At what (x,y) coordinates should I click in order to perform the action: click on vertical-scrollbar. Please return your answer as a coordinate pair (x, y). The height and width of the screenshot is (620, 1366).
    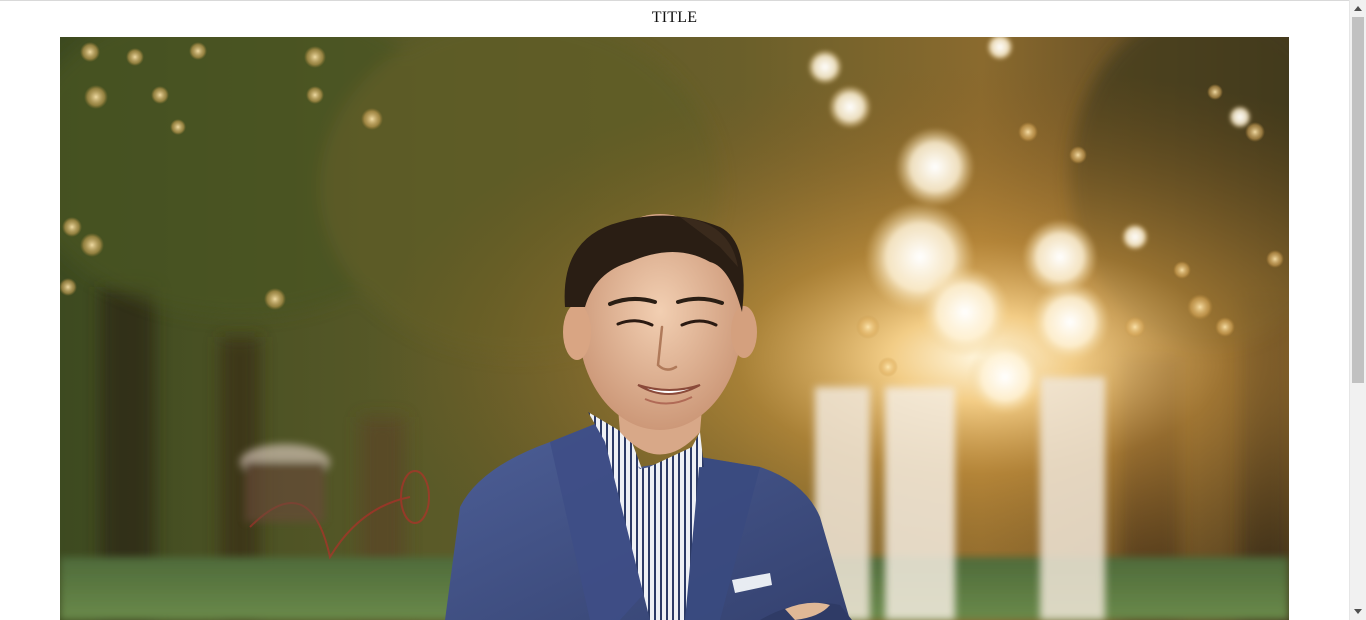
    Looking at the image, I should click on (1357, 310).